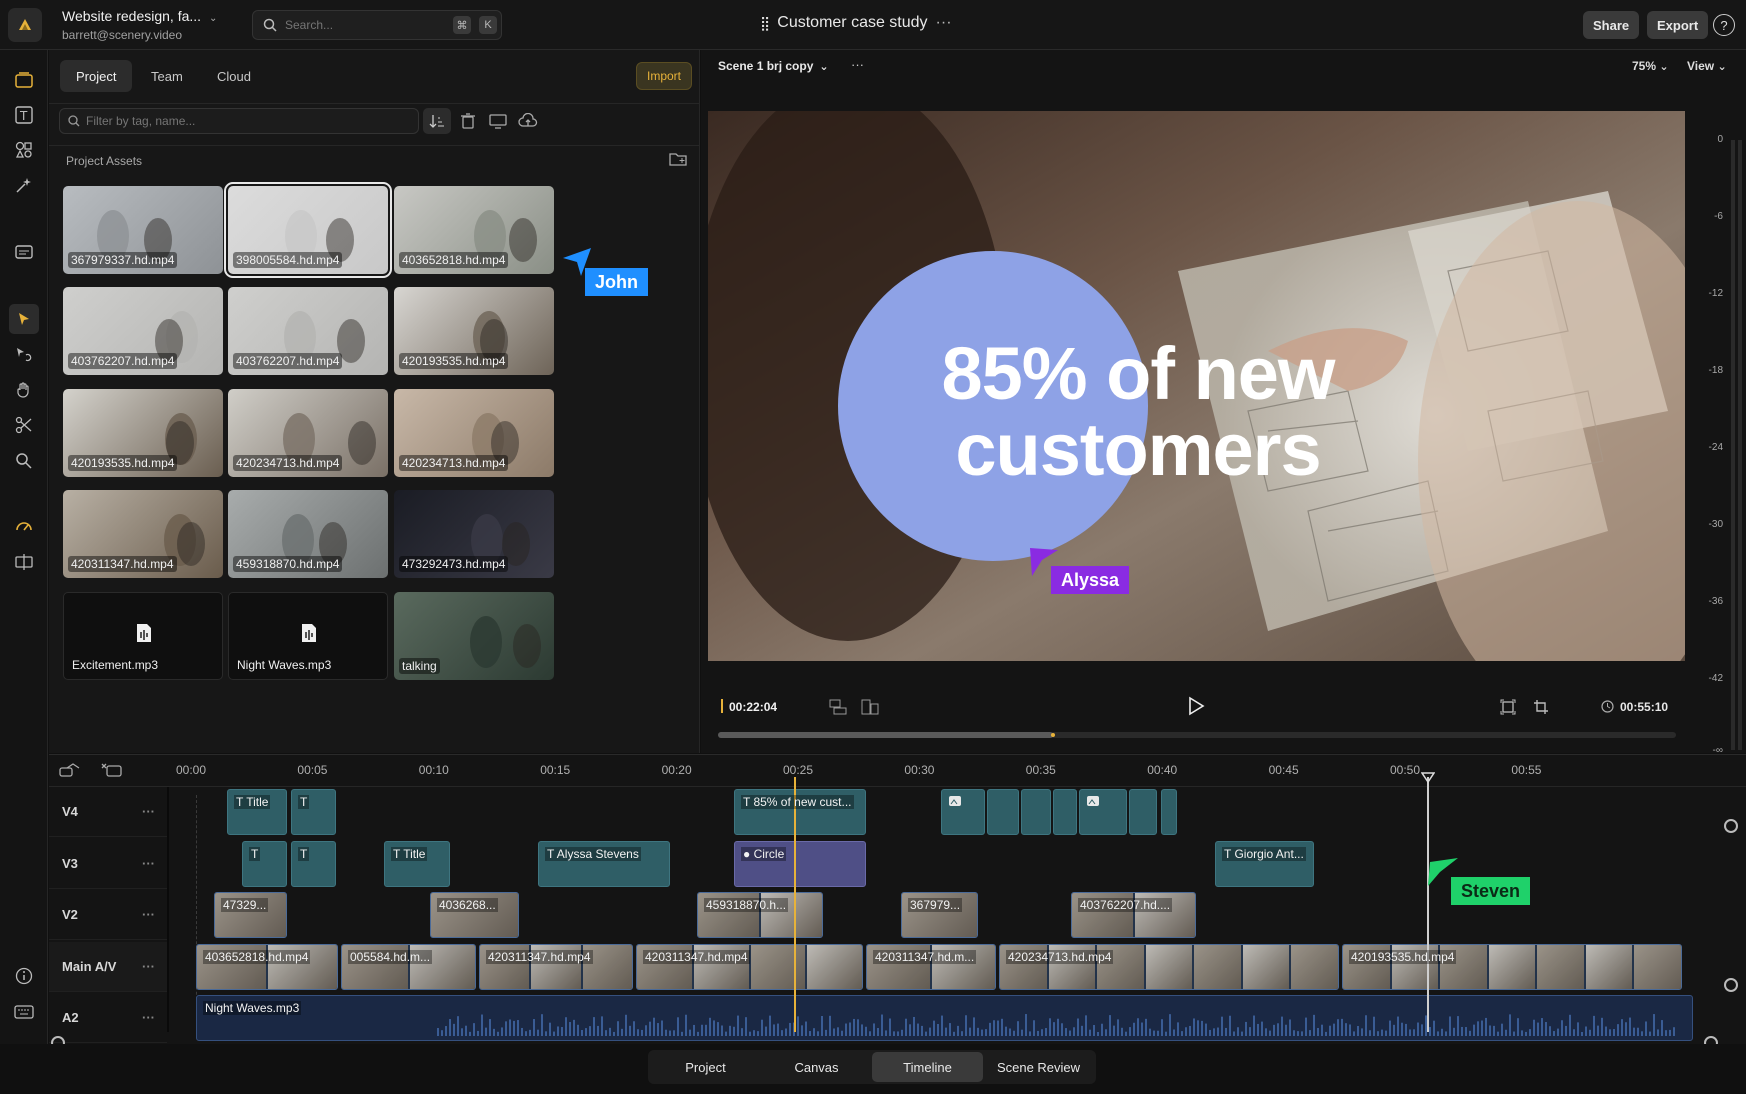 This screenshot has width=1746, height=1094. What do you see at coordinates (308, 636) in the screenshot?
I see `audio-asset: Night Waves.mp3` at bounding box center [308, 636].